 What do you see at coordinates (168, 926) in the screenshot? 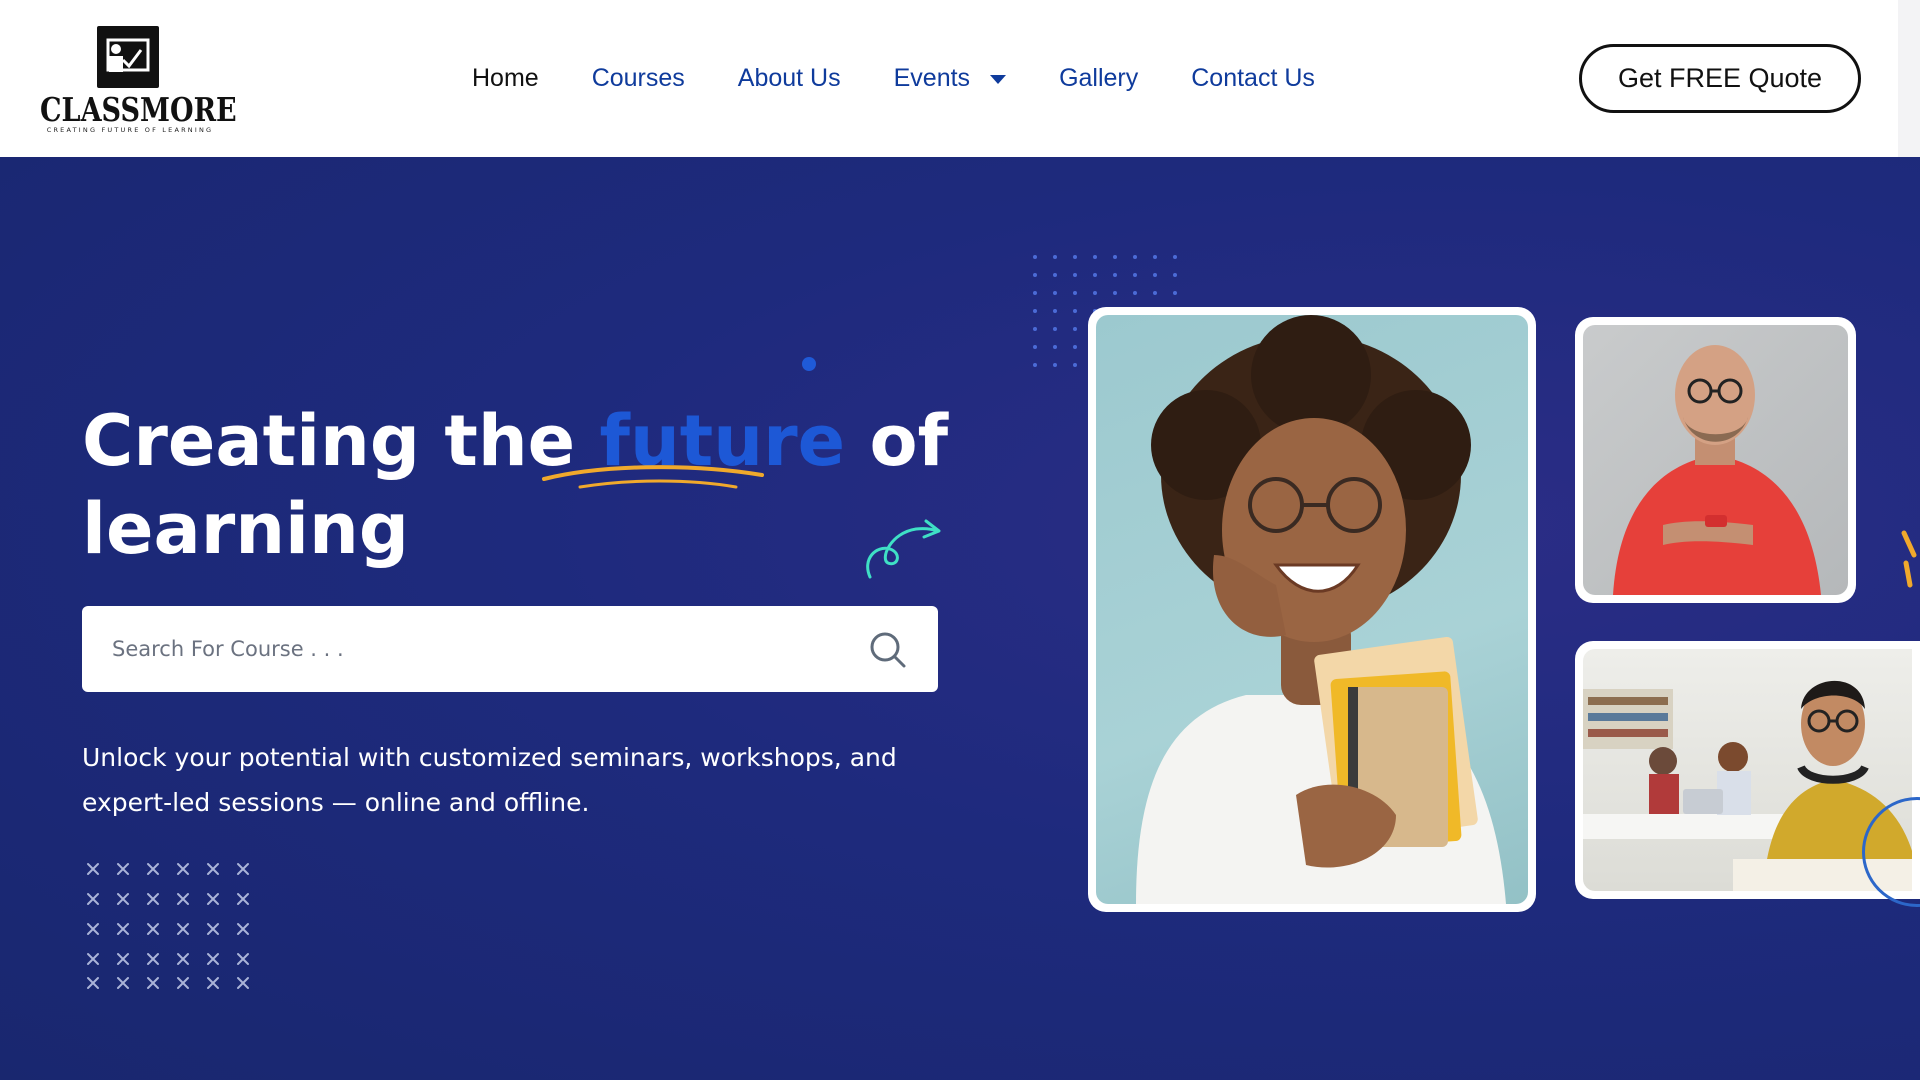
I see `decorative-x-grid` at bounding box center [168, 926].